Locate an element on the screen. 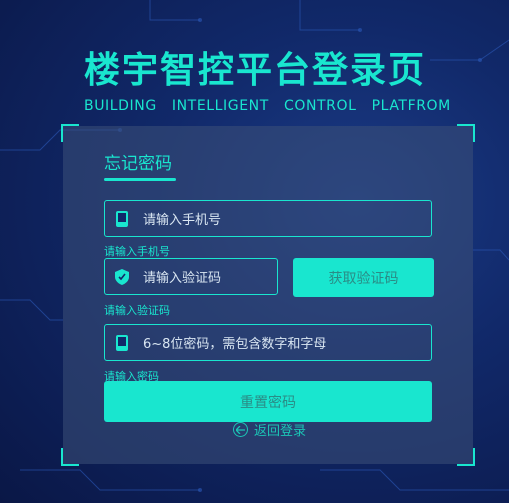 The width and height of the screenshot is (509, 503). phone-placeholder: 请输入手机号 is located at coordinates (182, 220).